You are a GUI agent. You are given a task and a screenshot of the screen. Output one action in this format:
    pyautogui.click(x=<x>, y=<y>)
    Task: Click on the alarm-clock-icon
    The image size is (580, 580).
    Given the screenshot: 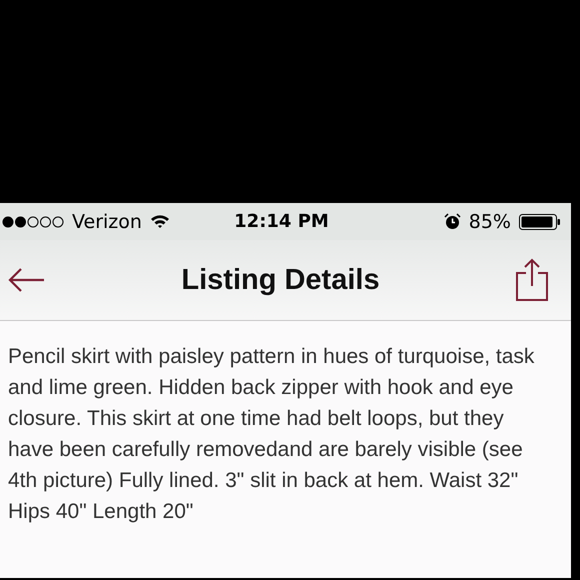 What is the action you would take?
    pyautogui.click(x=452, y=221)
    